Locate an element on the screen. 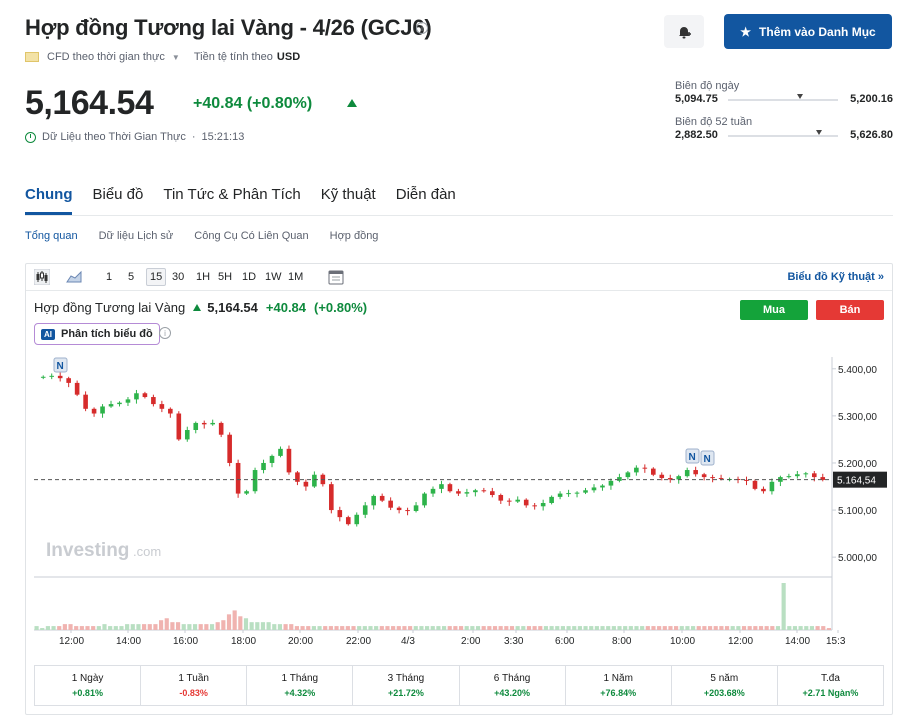 The height and width of the screenshot is (727, 902). week52-range-marker is located at coordinates (819, 132).